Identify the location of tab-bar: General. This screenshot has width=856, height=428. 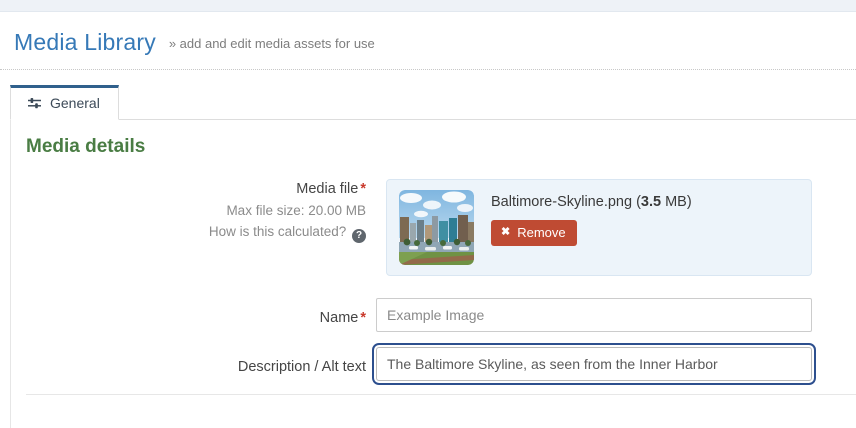
(433, 102).